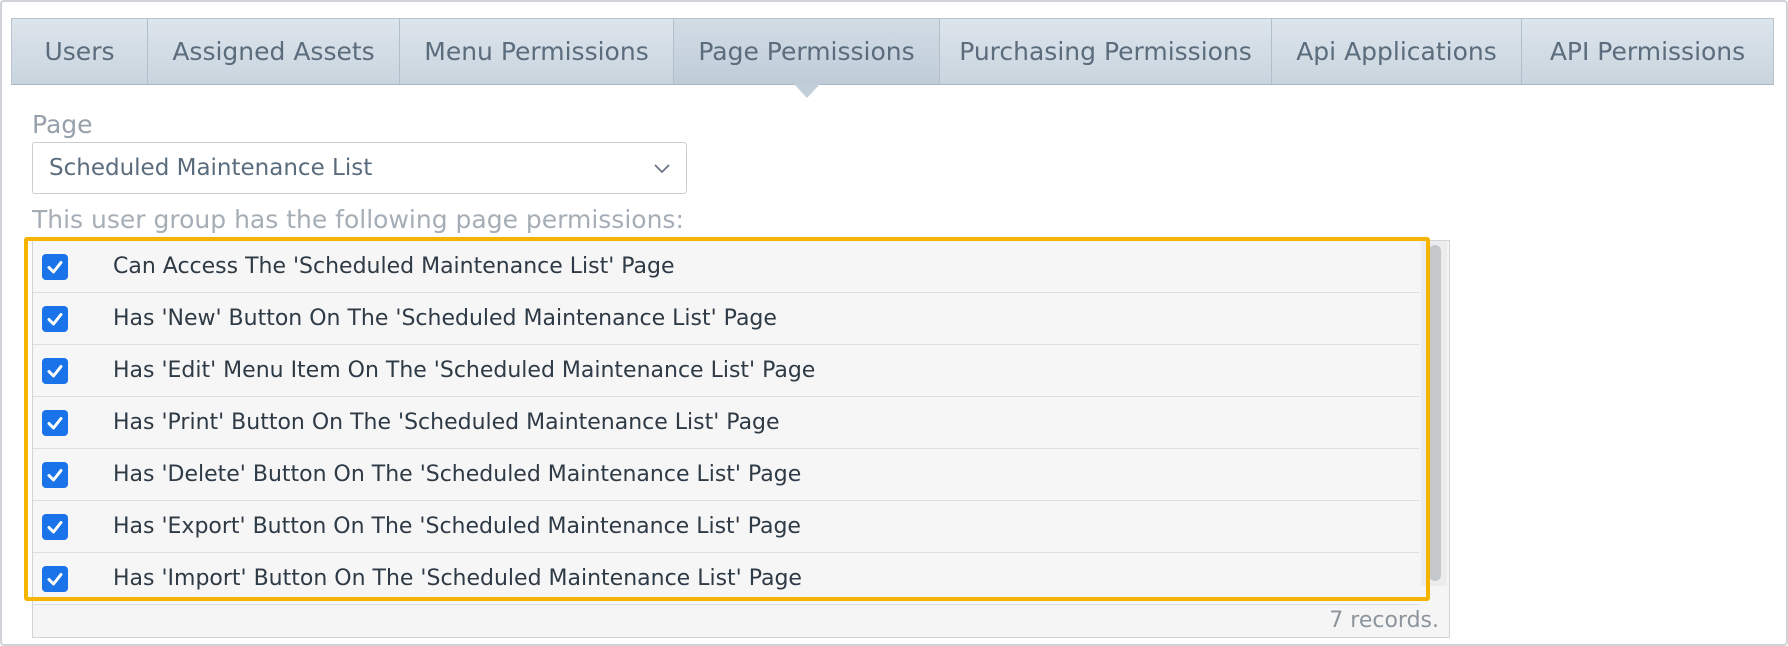  Describe the element at coordinates (211, 168) in the screenshot. I see `page-select-value: Scheduled Maintenance List` at that location.